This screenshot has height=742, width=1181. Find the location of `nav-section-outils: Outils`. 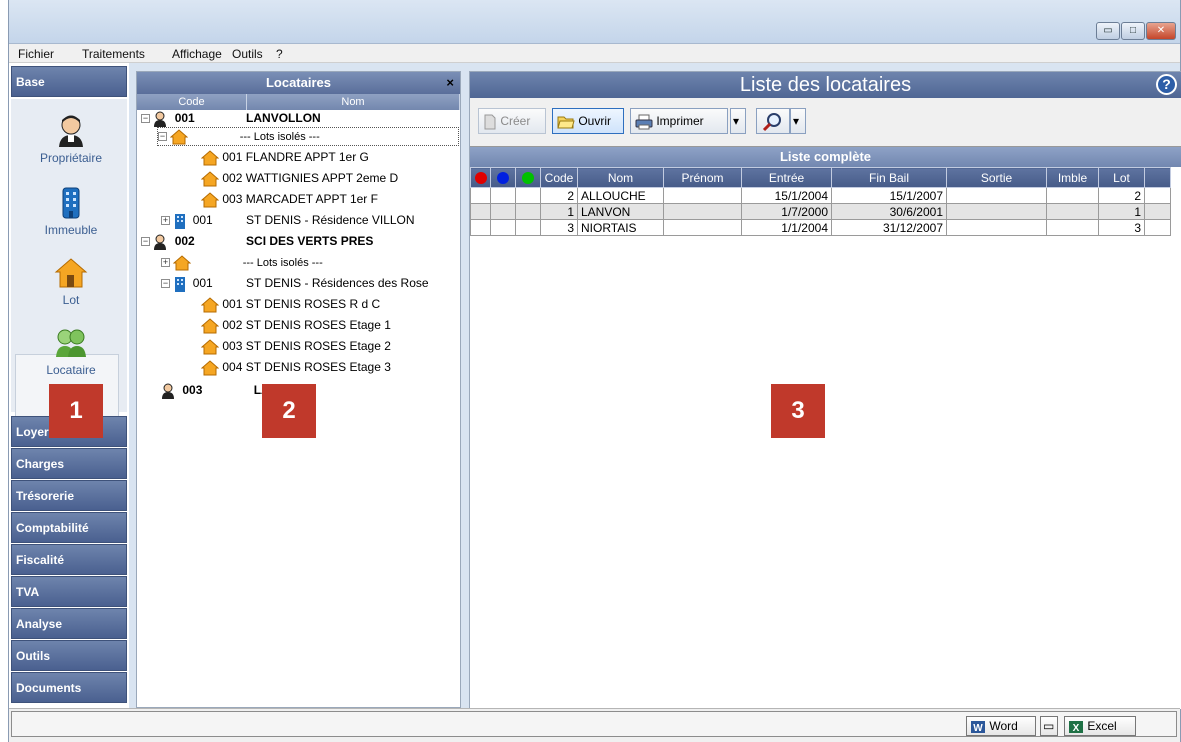

nav-section-outils: Outils is located at coordinates (69, 655).